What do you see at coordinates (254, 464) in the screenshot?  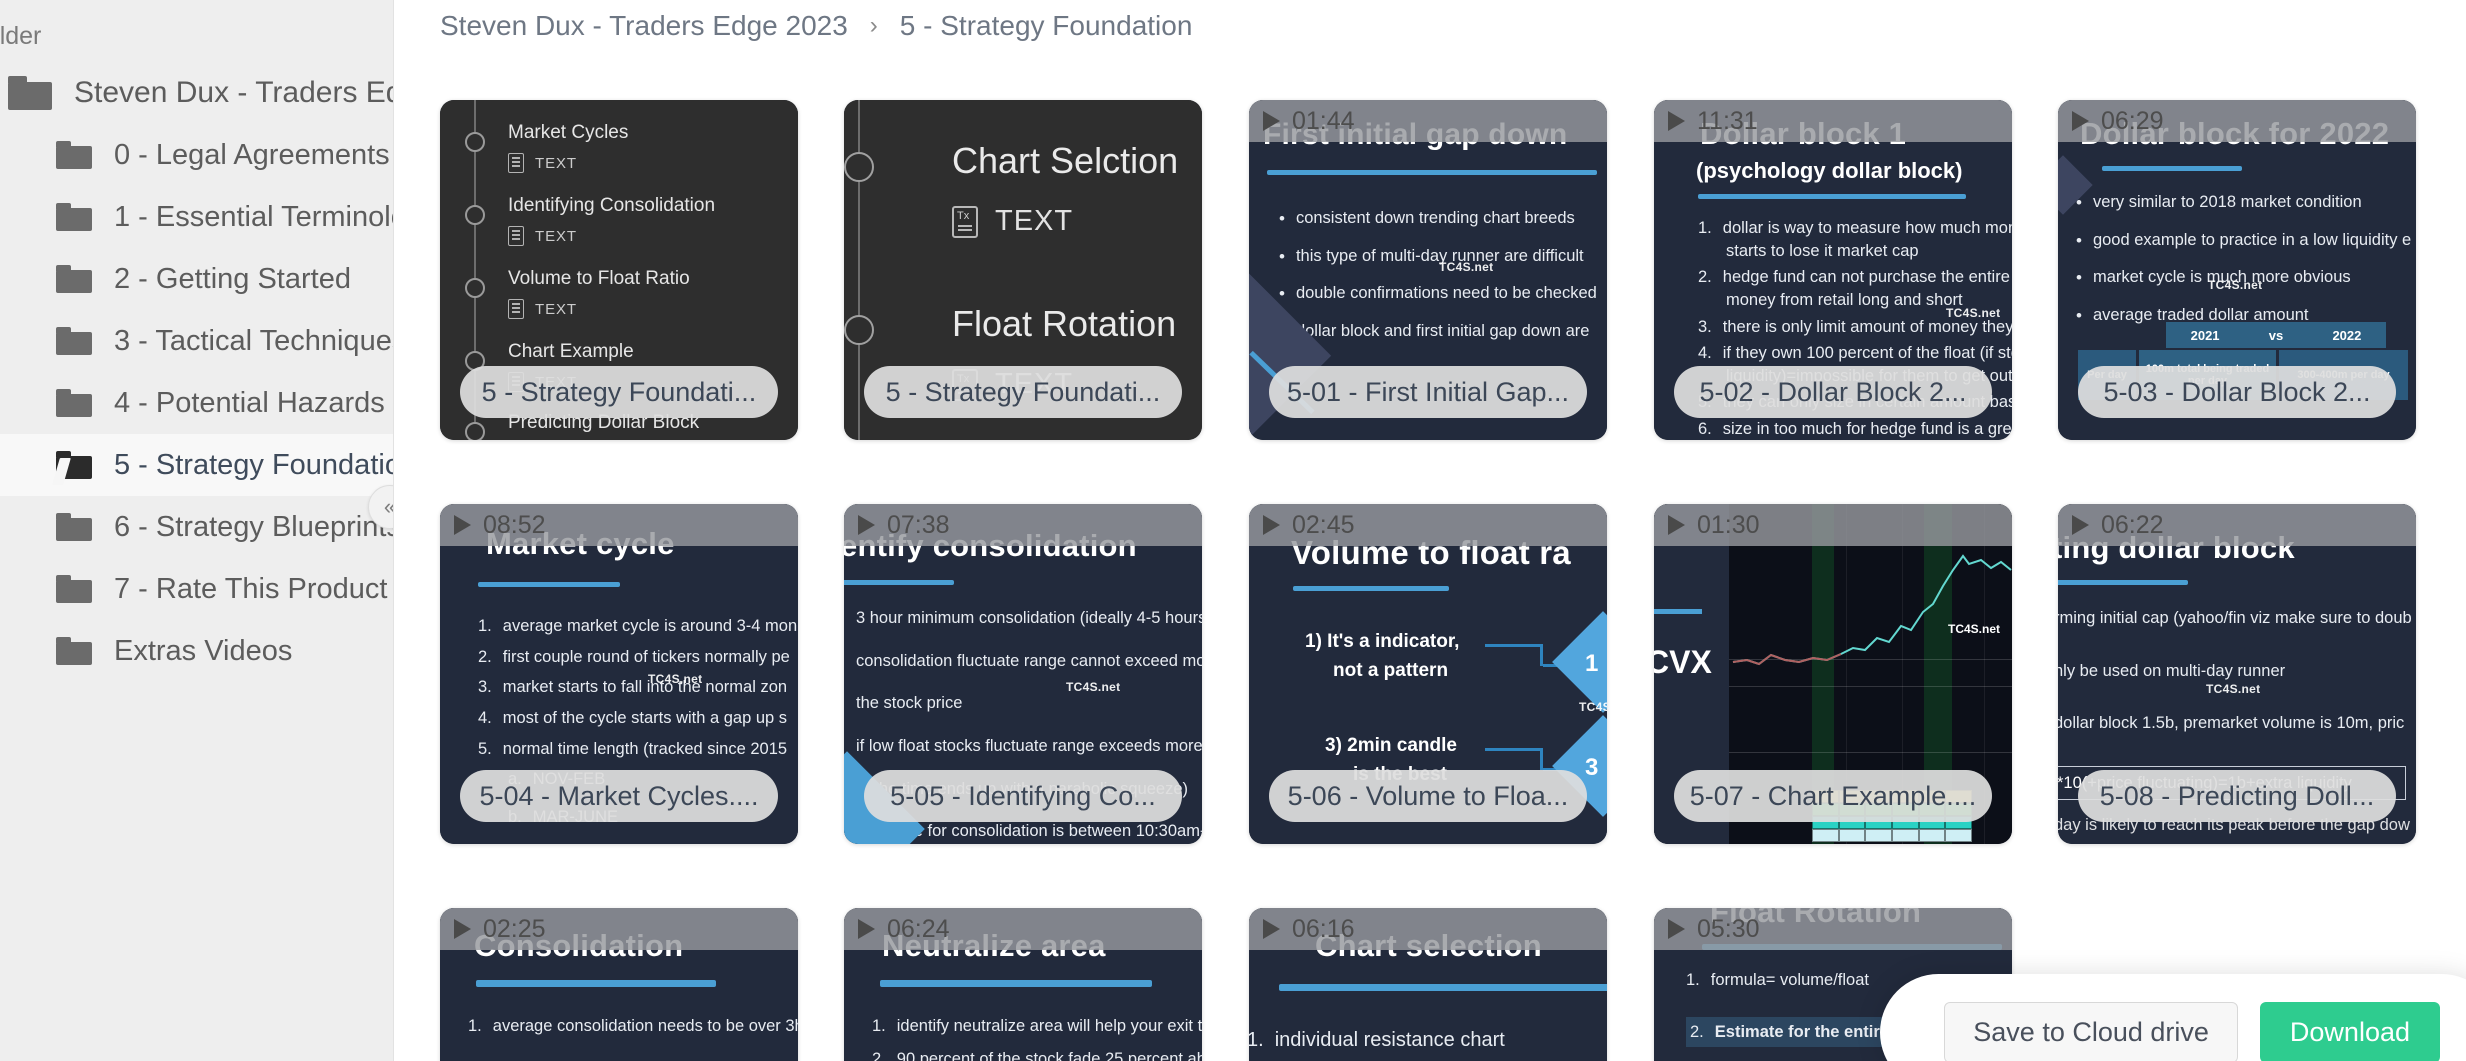 I see `sidebar-item-label: 5 - Strategy Foundation` at bounding box center [254, 464].